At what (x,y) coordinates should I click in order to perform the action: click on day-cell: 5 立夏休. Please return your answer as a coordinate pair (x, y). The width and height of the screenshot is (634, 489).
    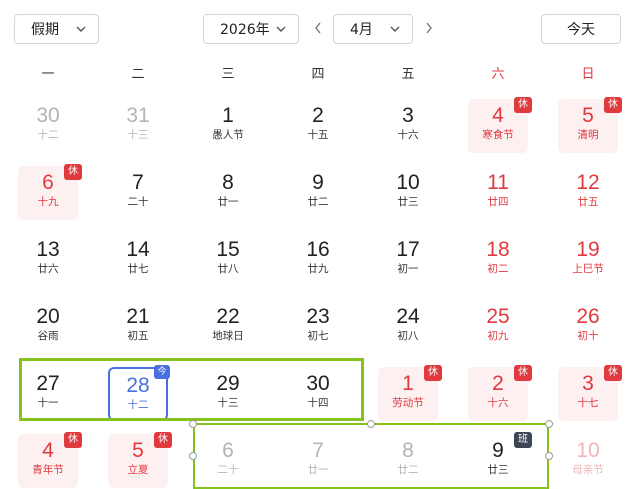
    Looking at the image, I should click on (140, 460).